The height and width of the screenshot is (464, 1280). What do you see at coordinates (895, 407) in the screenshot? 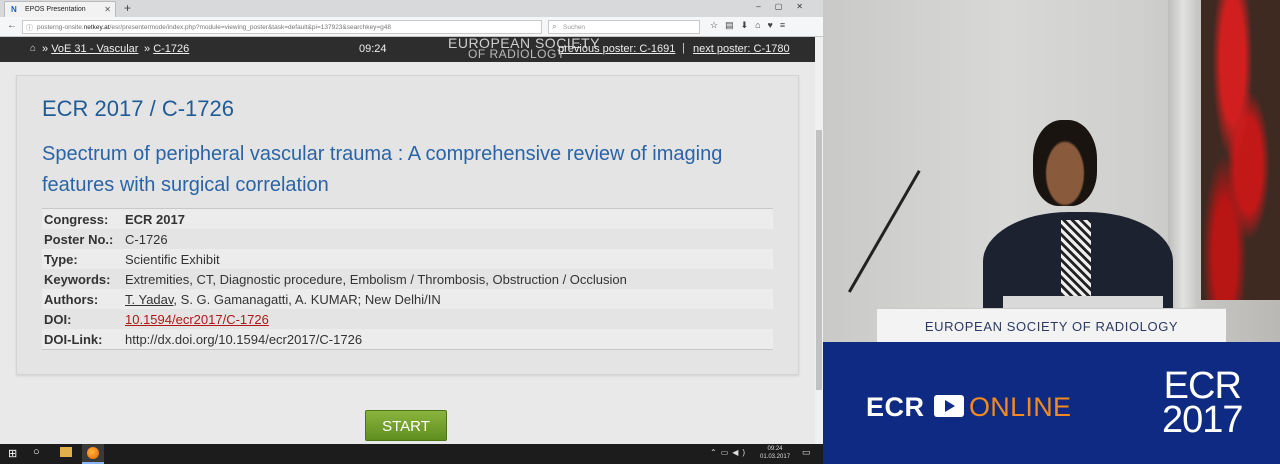
I see `ecr-word: ECR` at bounding box center [895, 407].